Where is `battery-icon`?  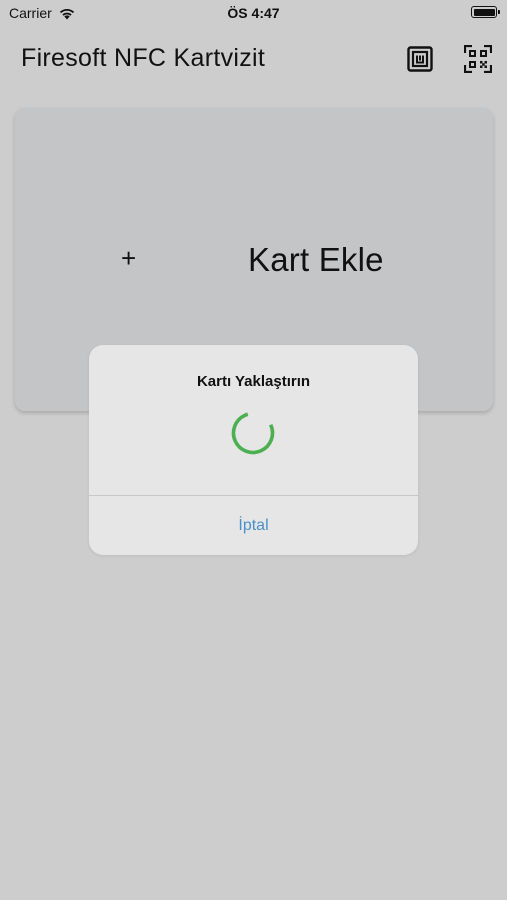
battery-icon is located at coordinates (485, 12).